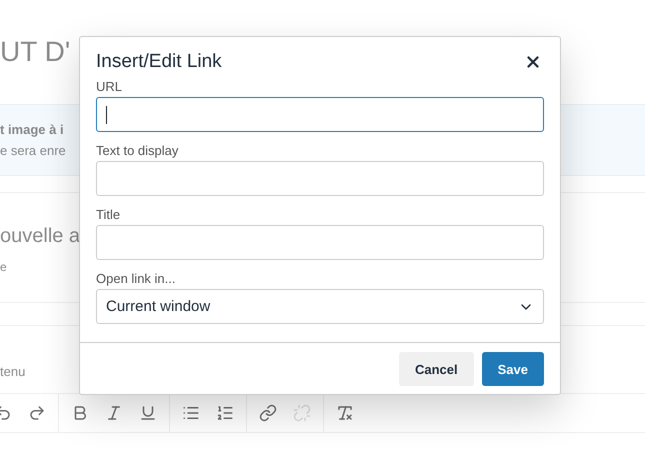 Image resolution: width=645 pixels, height=470 pixels. I want to click on numbers-icon, so click(225, 413).